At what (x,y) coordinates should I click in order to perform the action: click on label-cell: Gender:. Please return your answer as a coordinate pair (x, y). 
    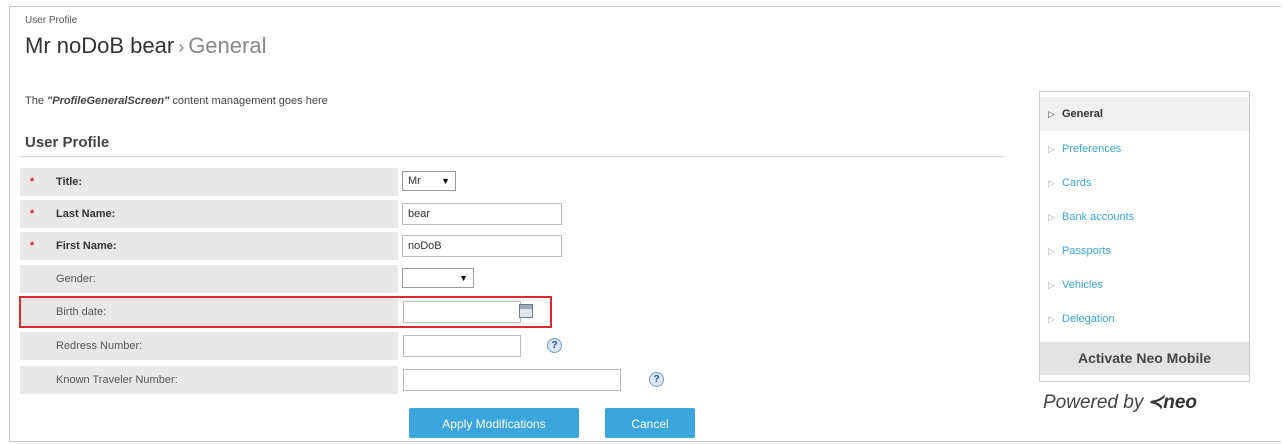
    Looking at the image, I should click on (209, 279).